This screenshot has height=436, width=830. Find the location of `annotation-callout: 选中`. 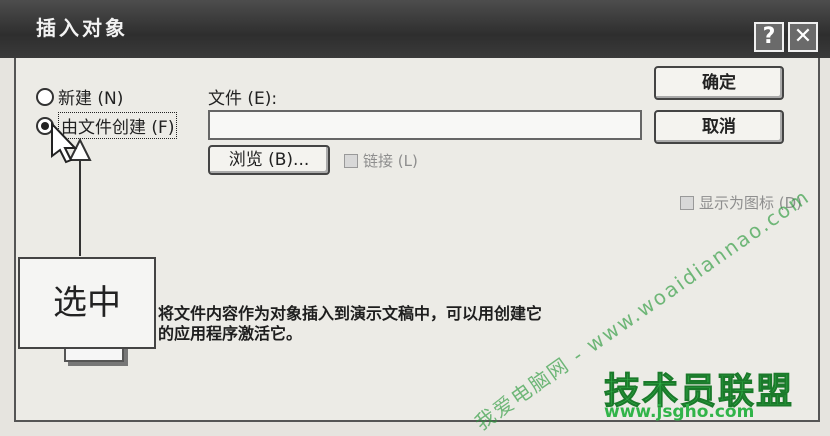

annotation-callout: 选中 is located at coordinates (87, 303).